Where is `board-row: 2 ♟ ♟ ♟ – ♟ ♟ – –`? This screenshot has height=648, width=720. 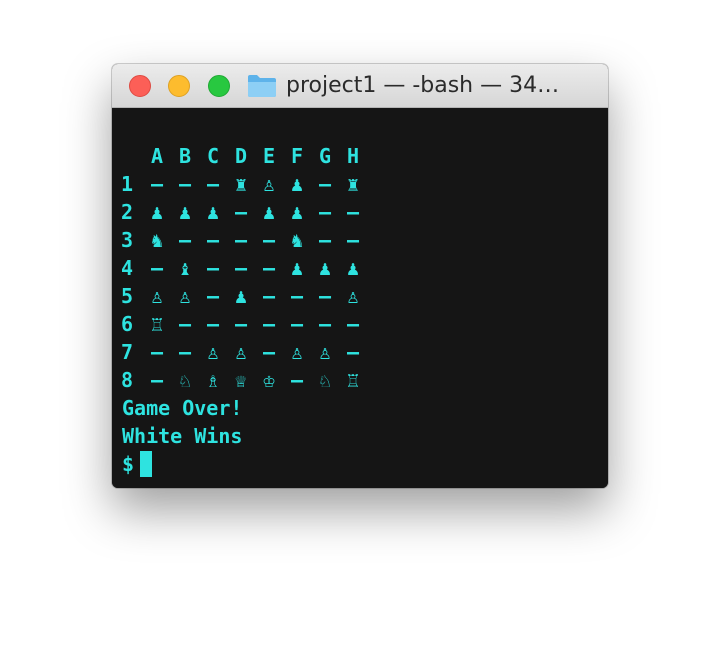 board-row: 2 ♟ ♟ ♟ – ♟ ♟ – – is located at coordinates (240, 212).